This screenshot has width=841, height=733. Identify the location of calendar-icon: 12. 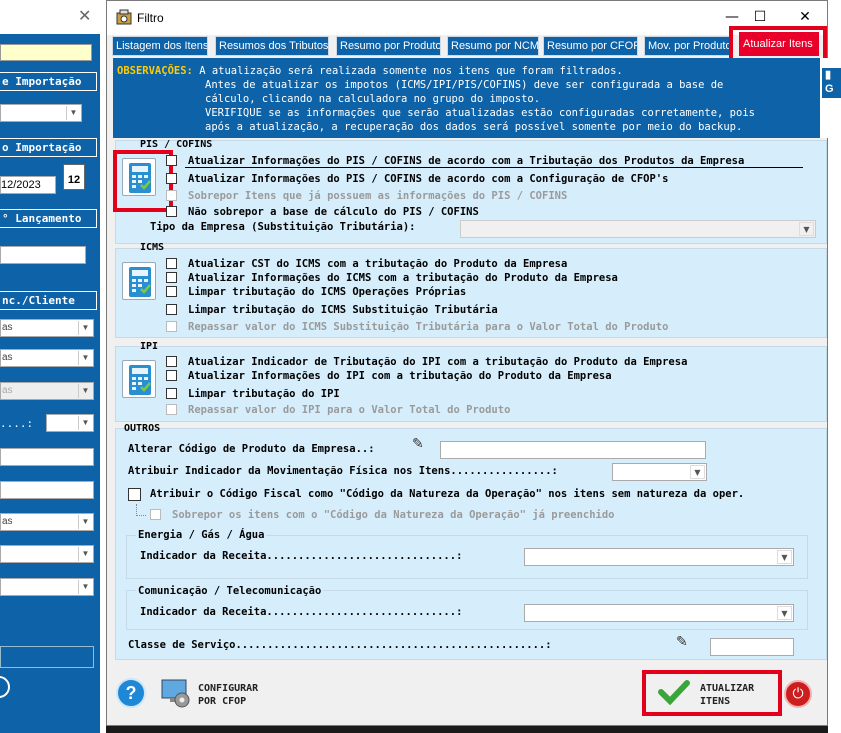
(74, 177).